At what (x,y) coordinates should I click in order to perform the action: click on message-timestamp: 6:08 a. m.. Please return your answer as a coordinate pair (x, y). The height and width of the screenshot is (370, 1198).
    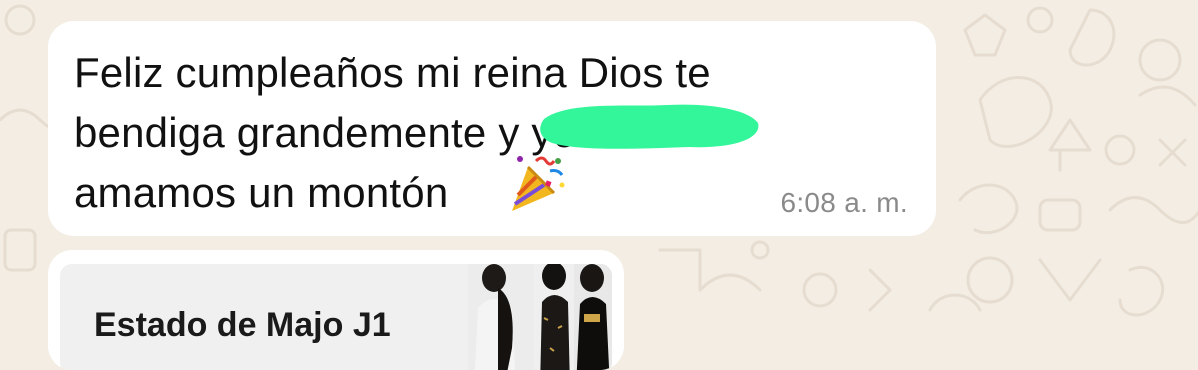
    Looking at the image, I should click on (844, 202).